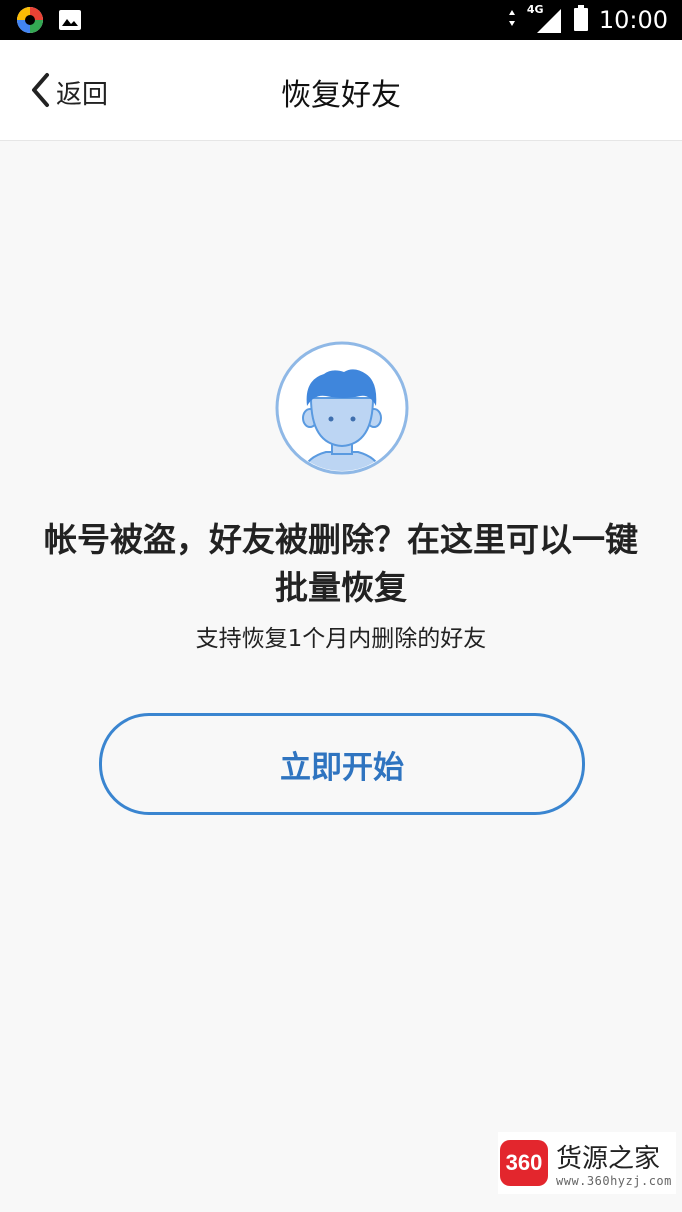 The image size is (682, 1212). What do you see at coordinates (341, 563) in the screenshot?
I see `headline: 帐号被盗，好友被删除？在这里可以一键批量恢复` at bounding box center [341, 563].